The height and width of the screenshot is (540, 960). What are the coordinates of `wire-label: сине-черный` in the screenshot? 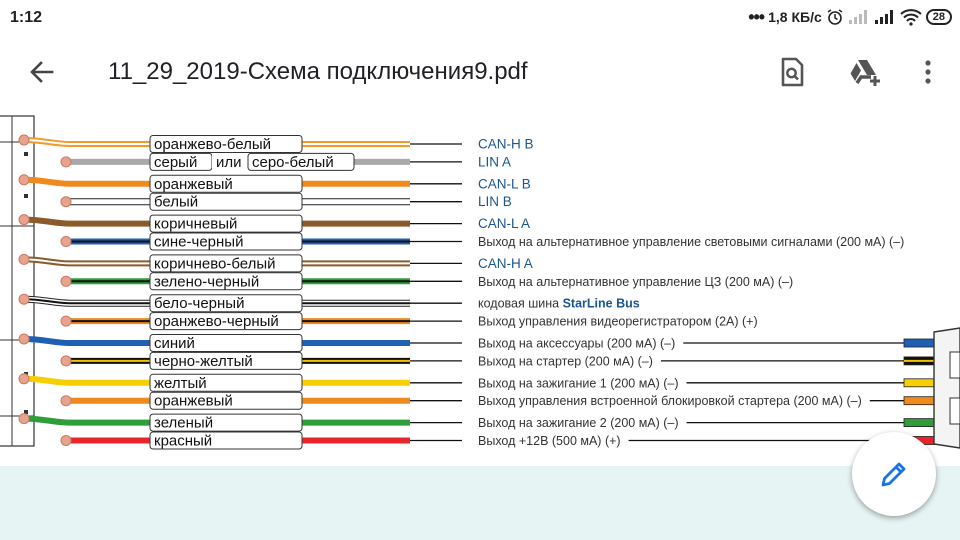 It's located at (198, 242).